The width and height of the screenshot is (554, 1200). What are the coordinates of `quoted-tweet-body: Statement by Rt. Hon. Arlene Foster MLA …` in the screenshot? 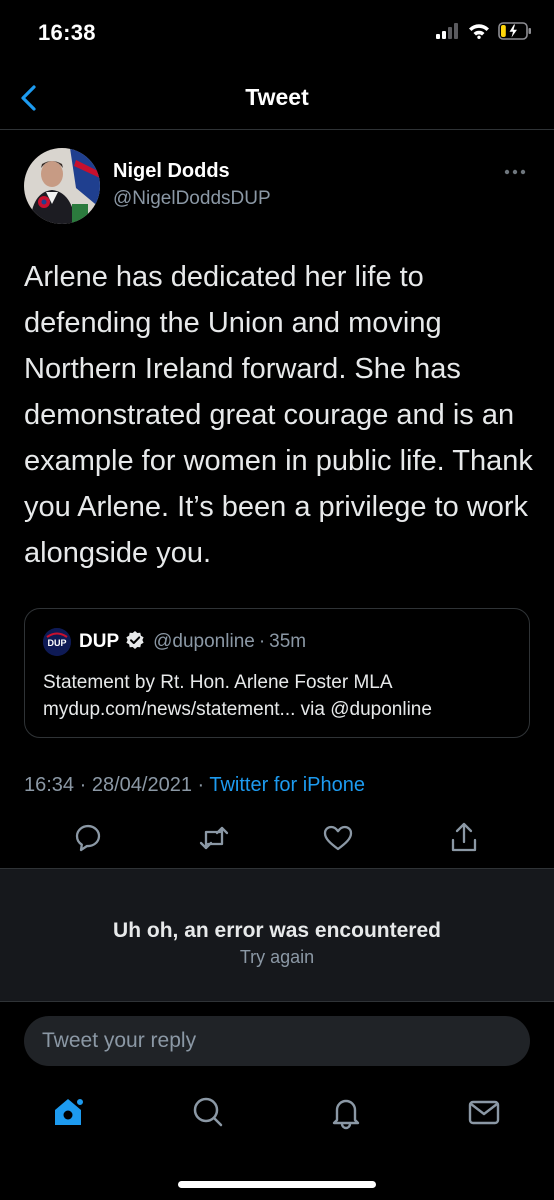 It's located at (283, 696).